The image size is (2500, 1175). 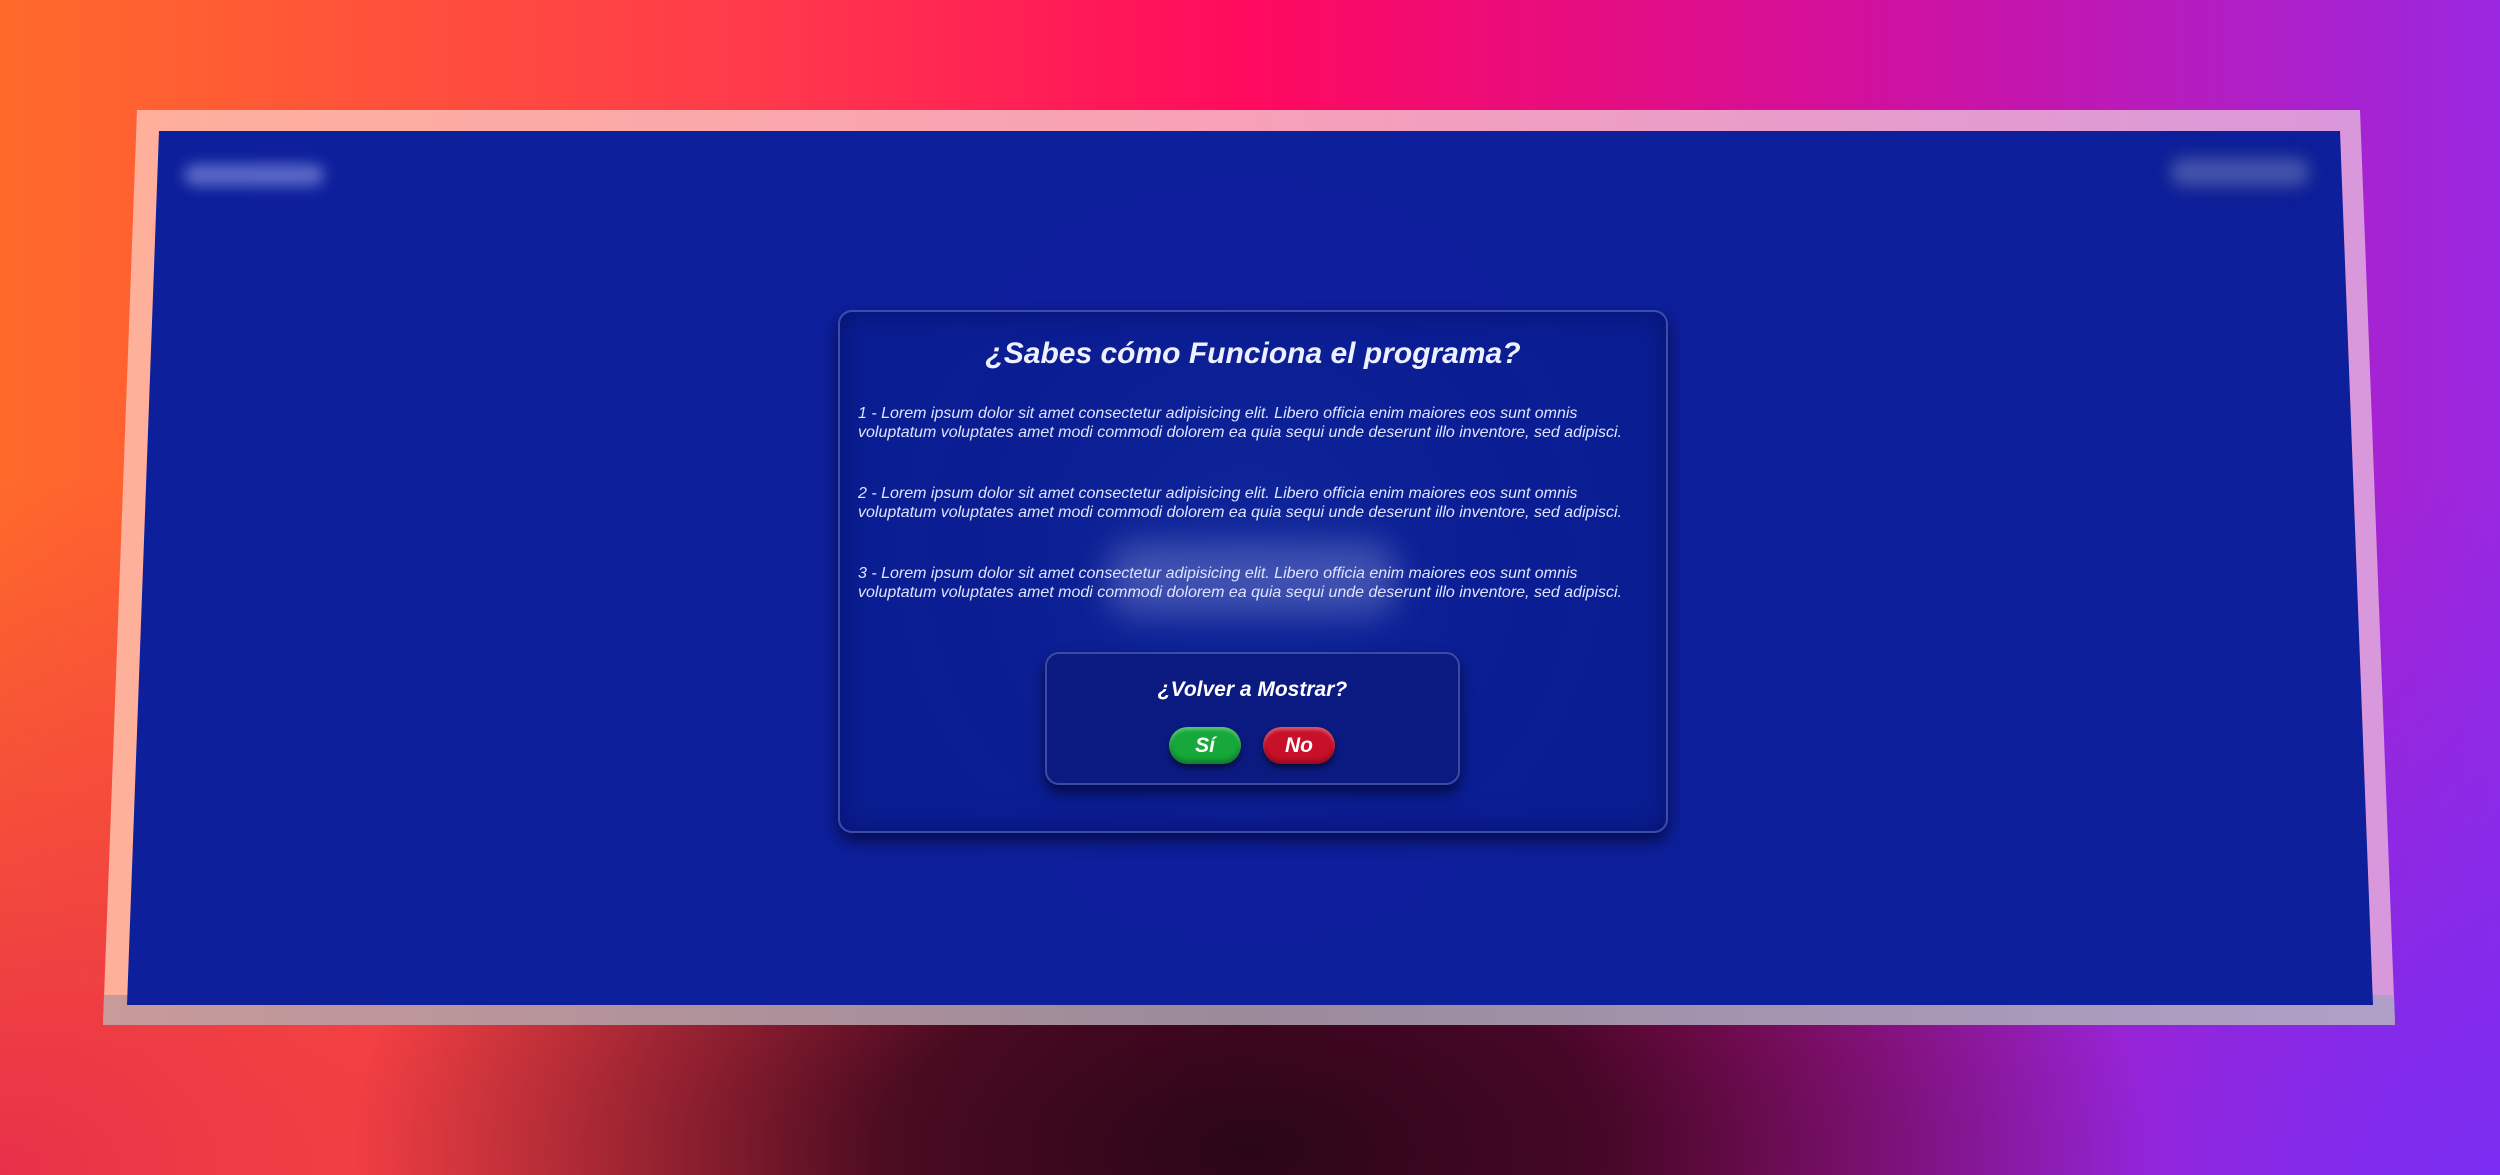 What do you see at coordinates (1252, 689) in the screenshot?
I see `show-again-title: ¿Volver a Mostrar?` at bounding box center [1252, 689].